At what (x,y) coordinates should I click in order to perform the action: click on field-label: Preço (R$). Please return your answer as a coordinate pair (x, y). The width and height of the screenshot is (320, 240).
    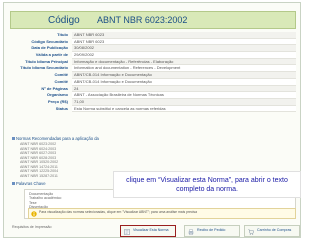
    Looking at the image, I should click on (57, 101).